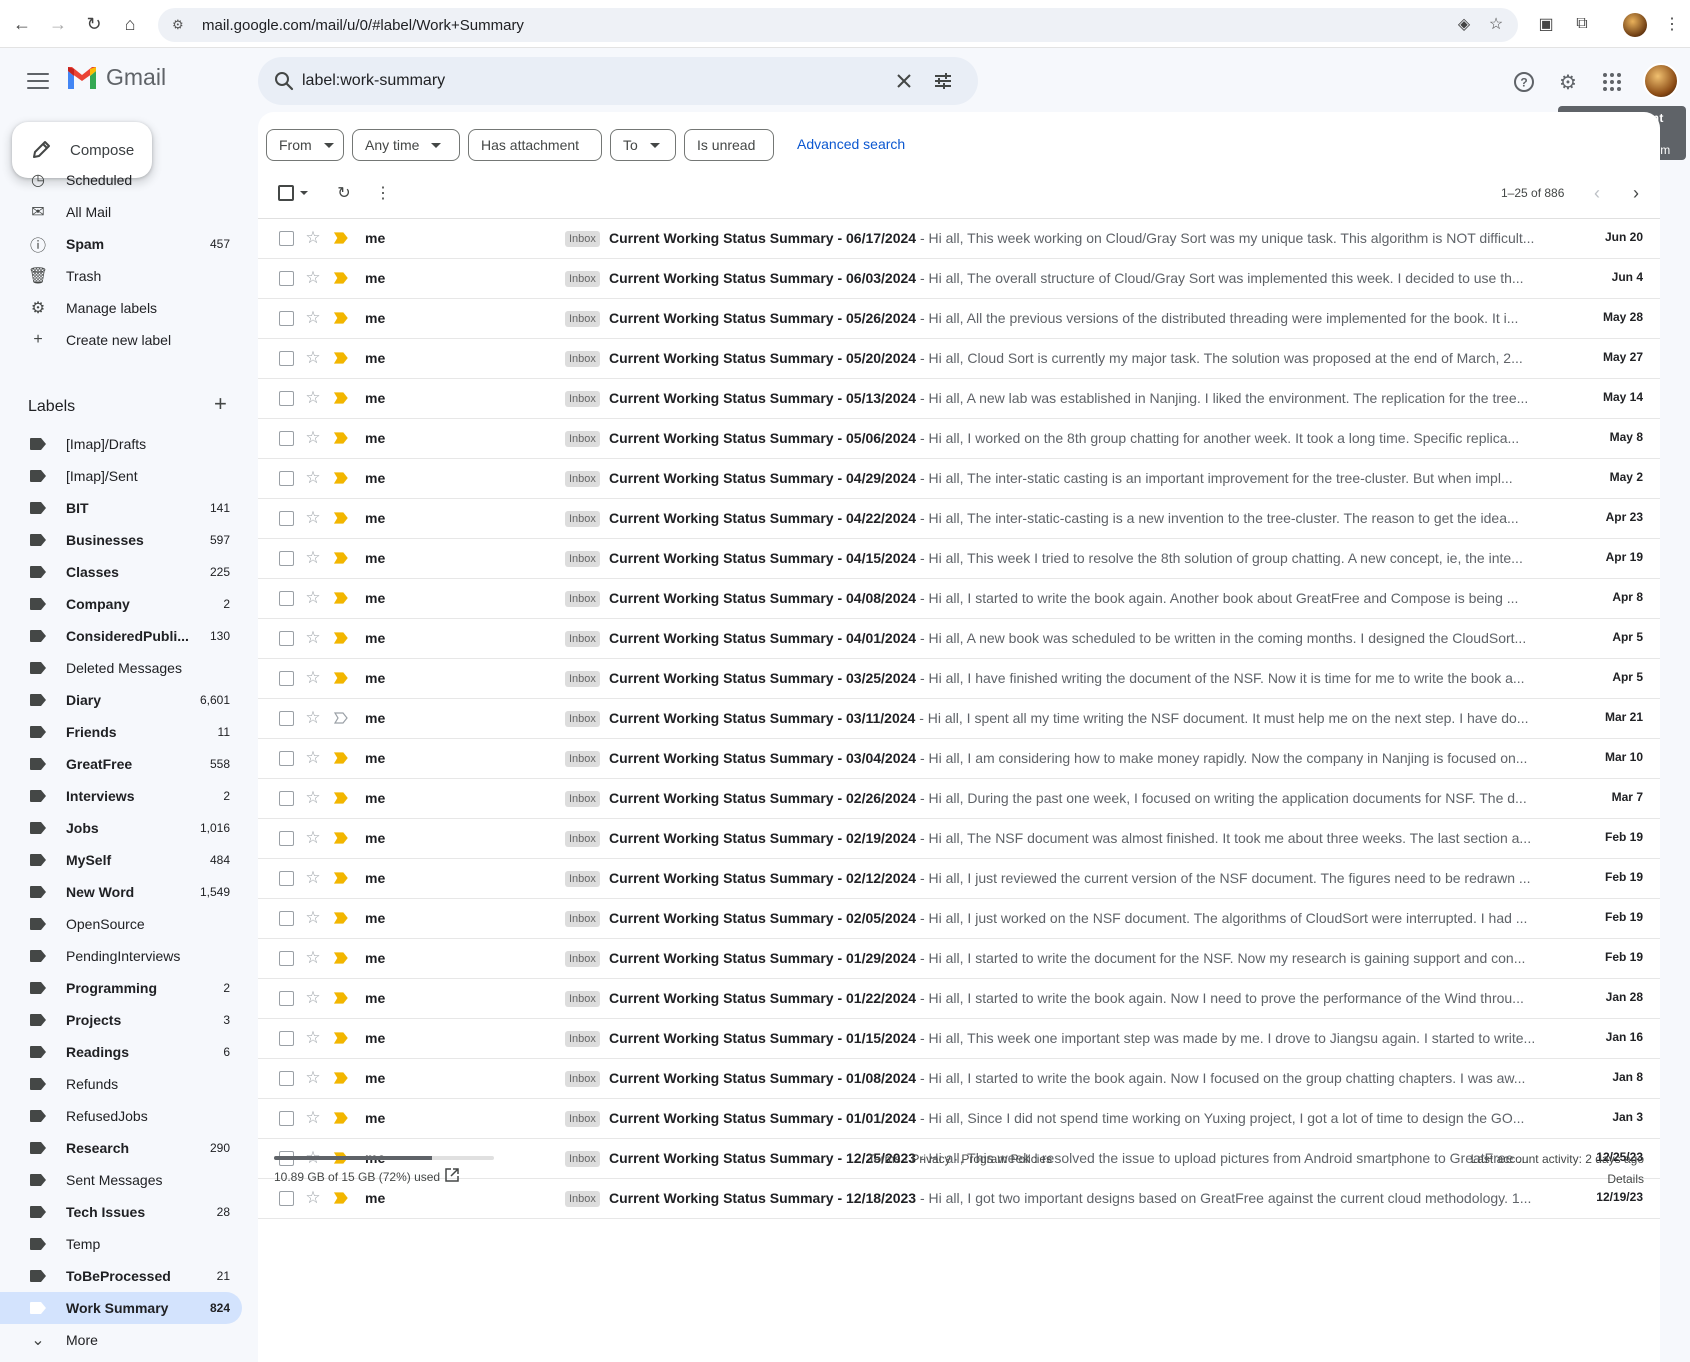  What do you see at coordinates (1625, 1179) in the screenshot?
I see `details-link: Details` at bounding box center [1625, 1179].